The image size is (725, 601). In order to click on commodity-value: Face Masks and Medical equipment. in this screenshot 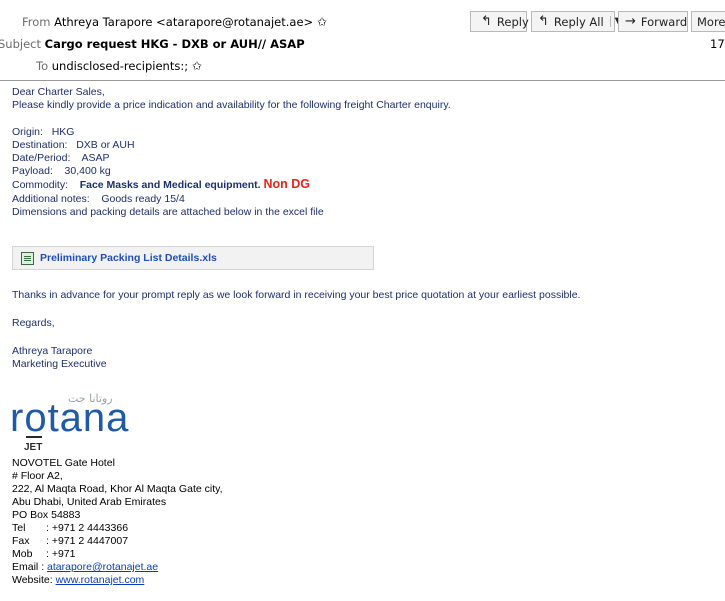, I will do `click(170, 185)`.